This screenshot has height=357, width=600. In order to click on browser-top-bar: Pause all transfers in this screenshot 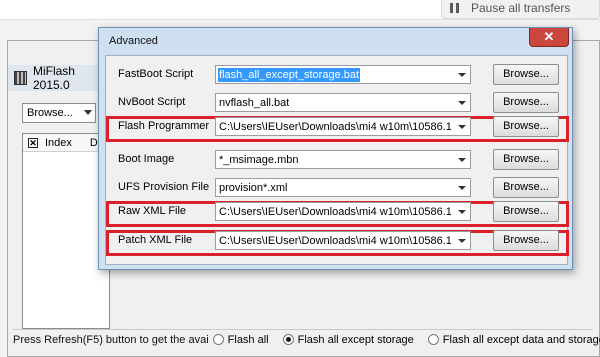, I will do `click(300, 10)`.